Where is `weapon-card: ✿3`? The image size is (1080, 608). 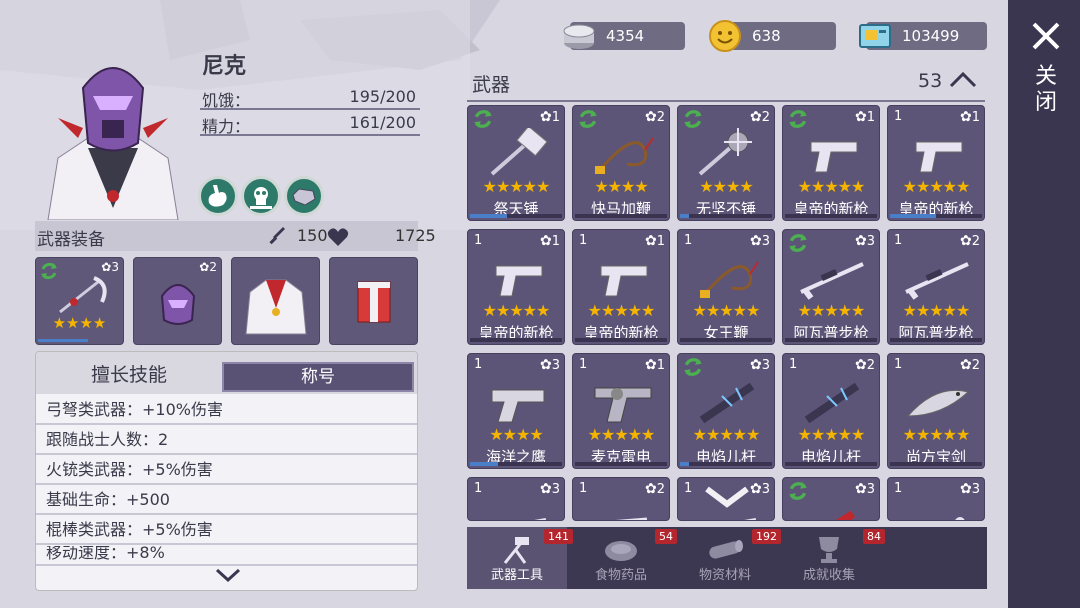 weapon-card: ✿3 is located at coordinates (831, 499).